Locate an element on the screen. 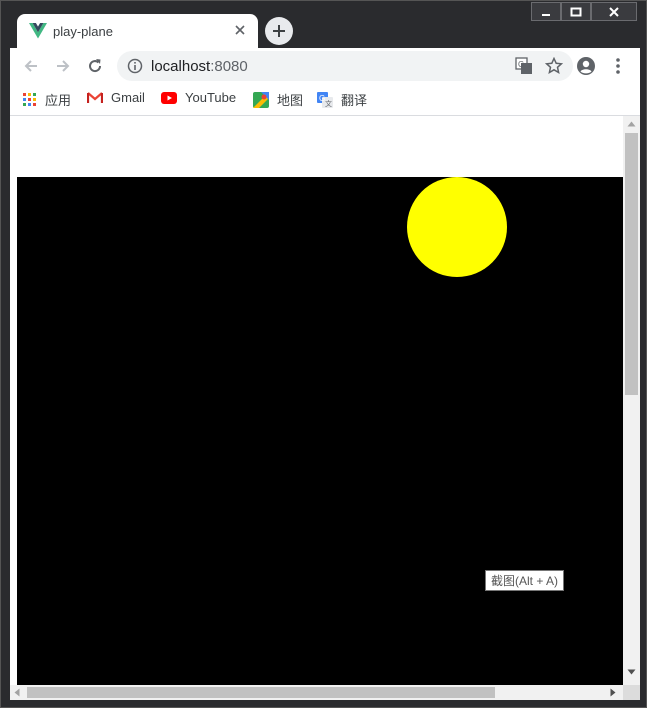 The width and height of the screenshot is (647, 708). plus-icon is located at coordinates (279, 31).